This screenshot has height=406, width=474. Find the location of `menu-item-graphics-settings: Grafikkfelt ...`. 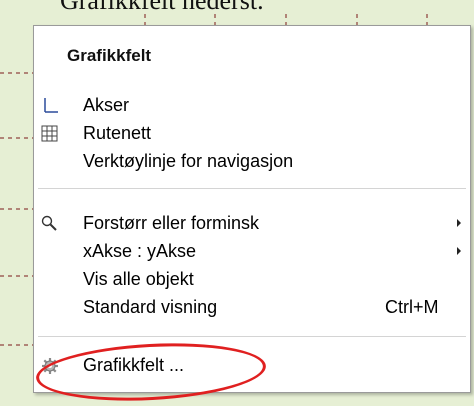

menu-item-graphics-settings: Grafikkfelt ... is located at coordinates (252, 366).